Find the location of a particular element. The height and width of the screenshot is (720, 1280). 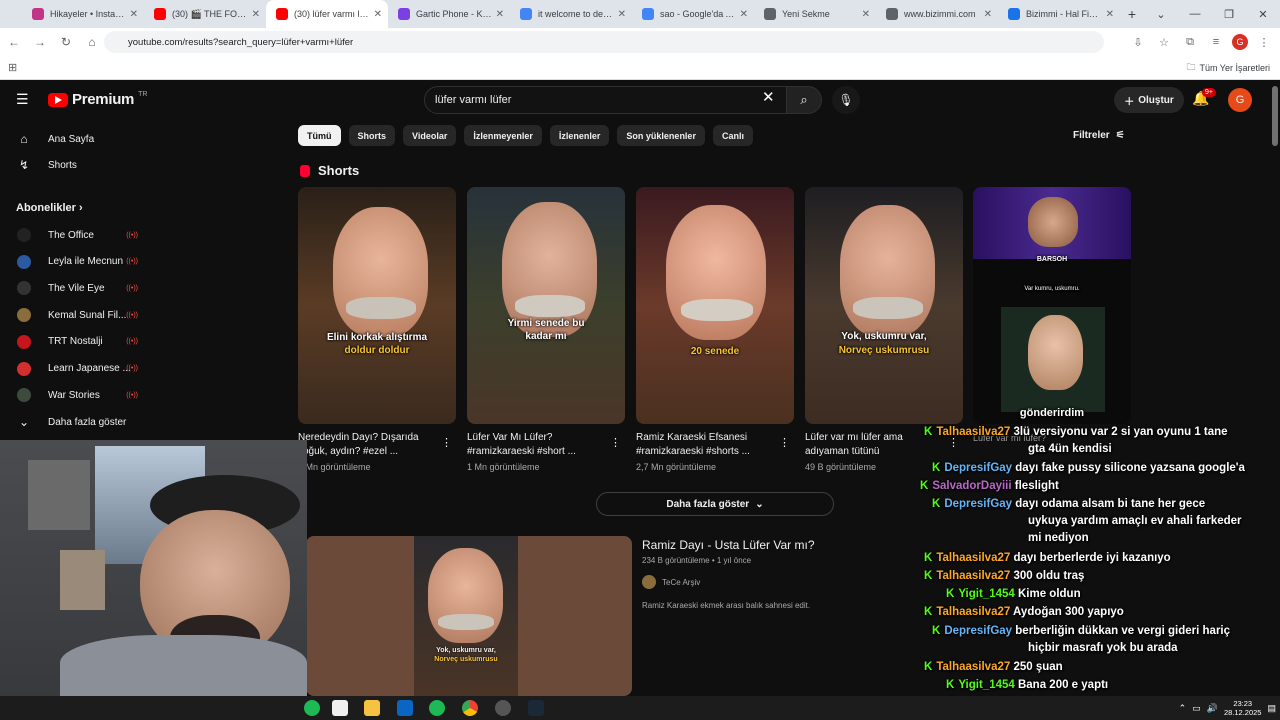

filter-chip: Shorts is located at coordinates (372, 135).